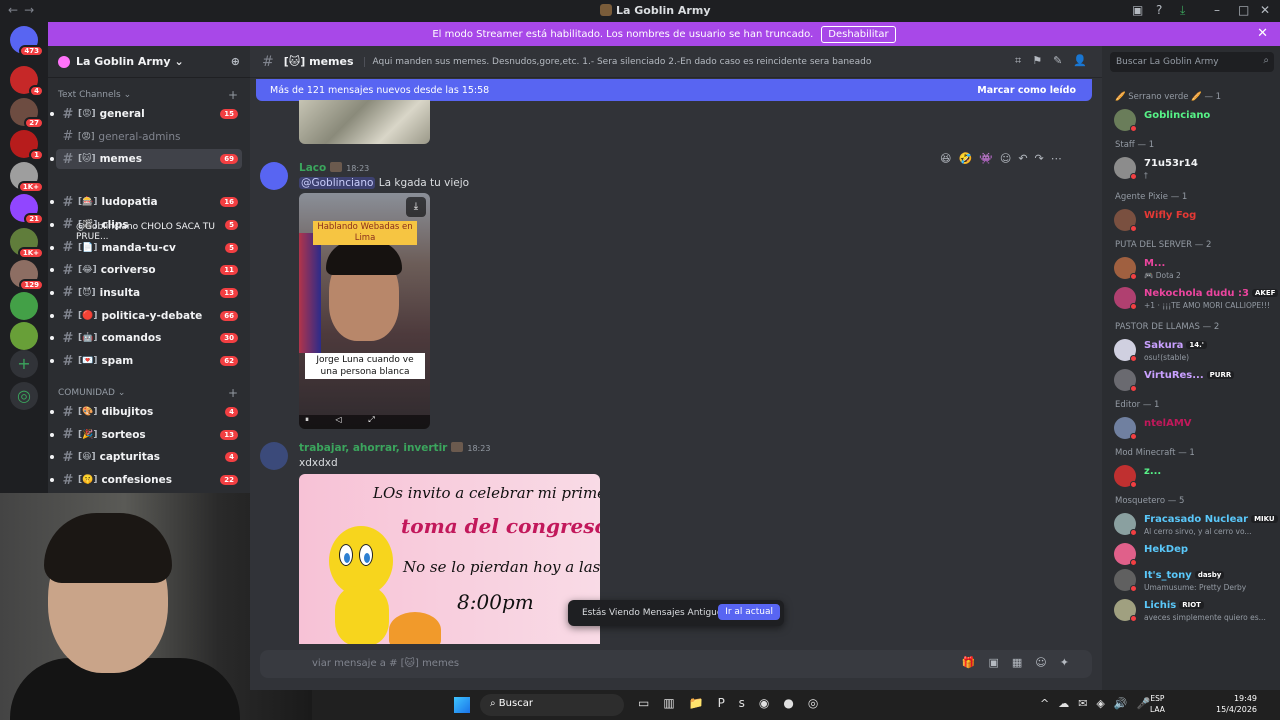 The image size is (1280, 720). Describe the element at coordinates (148, 95) in the screenshot. I see `category-text-channels: Text Channels ⌄ +` at that location.